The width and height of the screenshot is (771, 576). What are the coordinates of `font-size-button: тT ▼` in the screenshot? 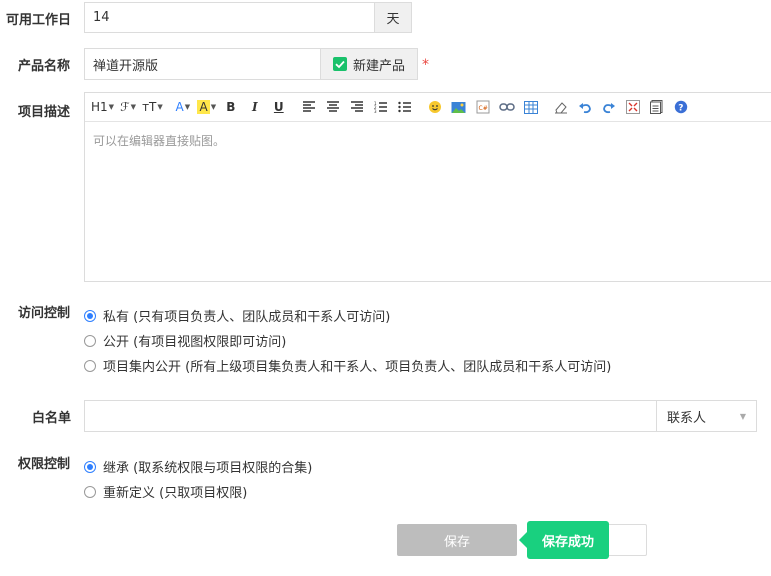 It's located at (152, 107).